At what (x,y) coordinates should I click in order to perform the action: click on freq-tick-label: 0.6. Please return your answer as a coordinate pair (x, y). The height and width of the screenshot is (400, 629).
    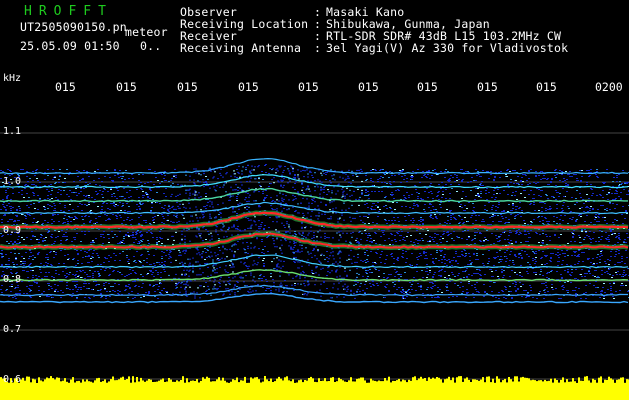
    Looking at the image, I should click on (12, 379).